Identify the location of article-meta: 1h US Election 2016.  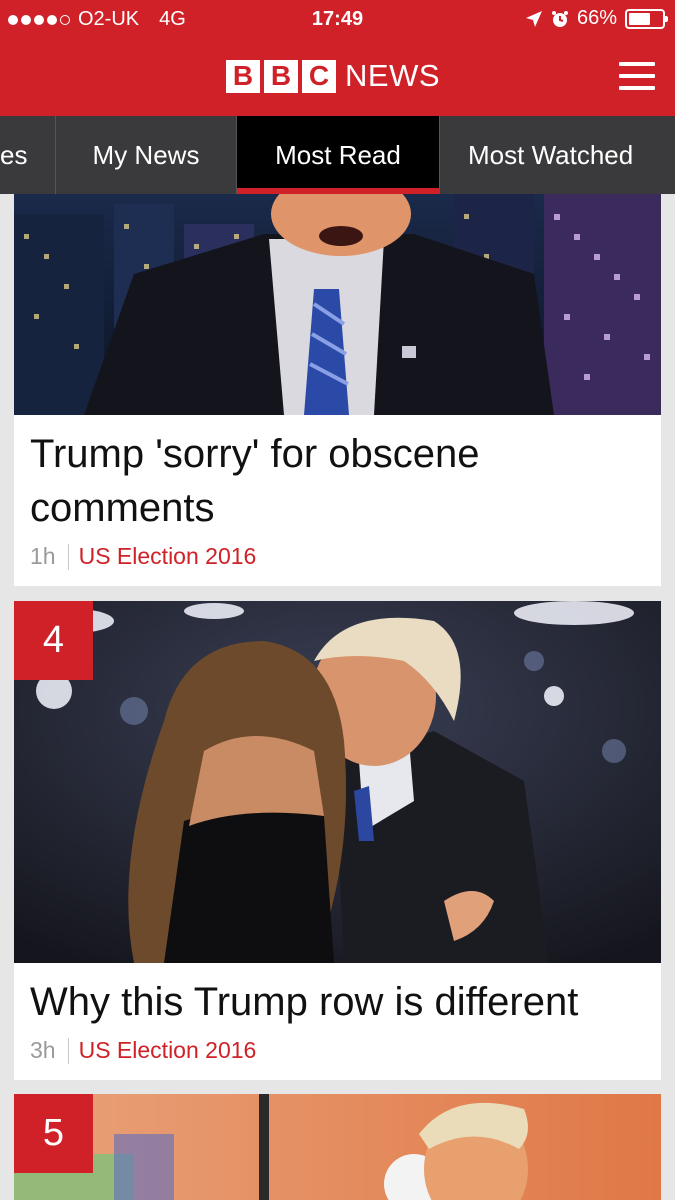
(337, 552).